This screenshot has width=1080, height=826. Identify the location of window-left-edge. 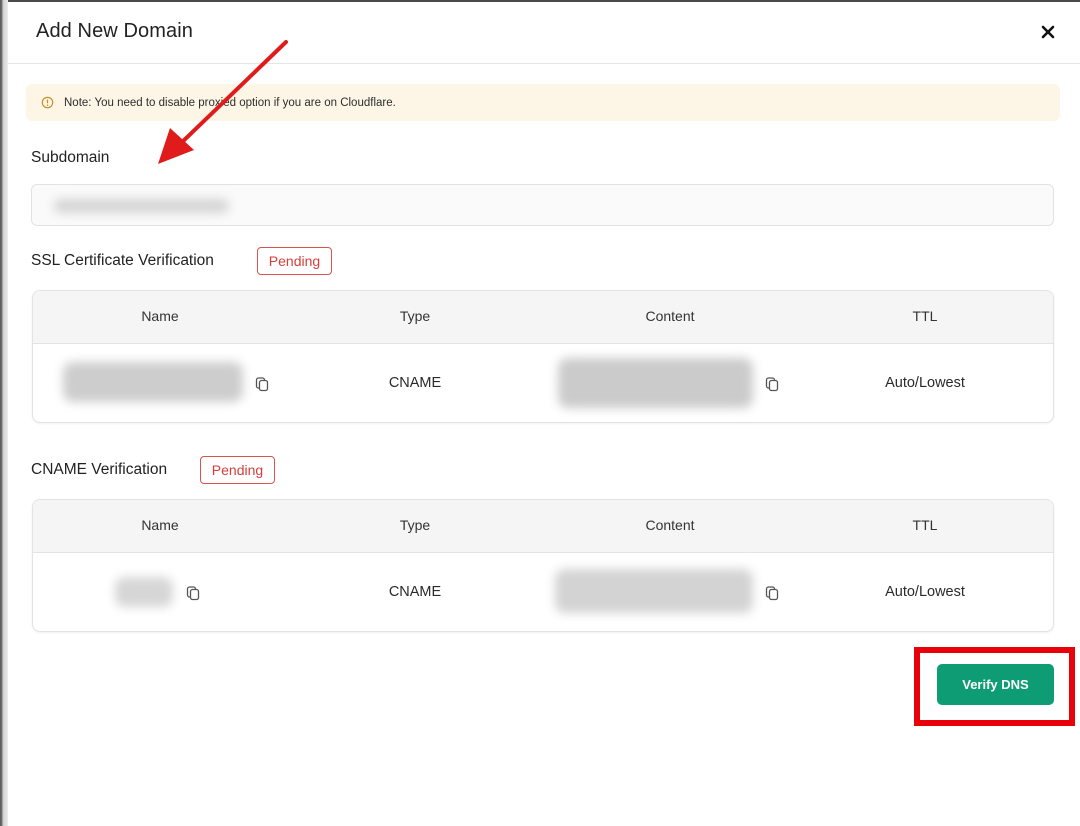
(4, 413).